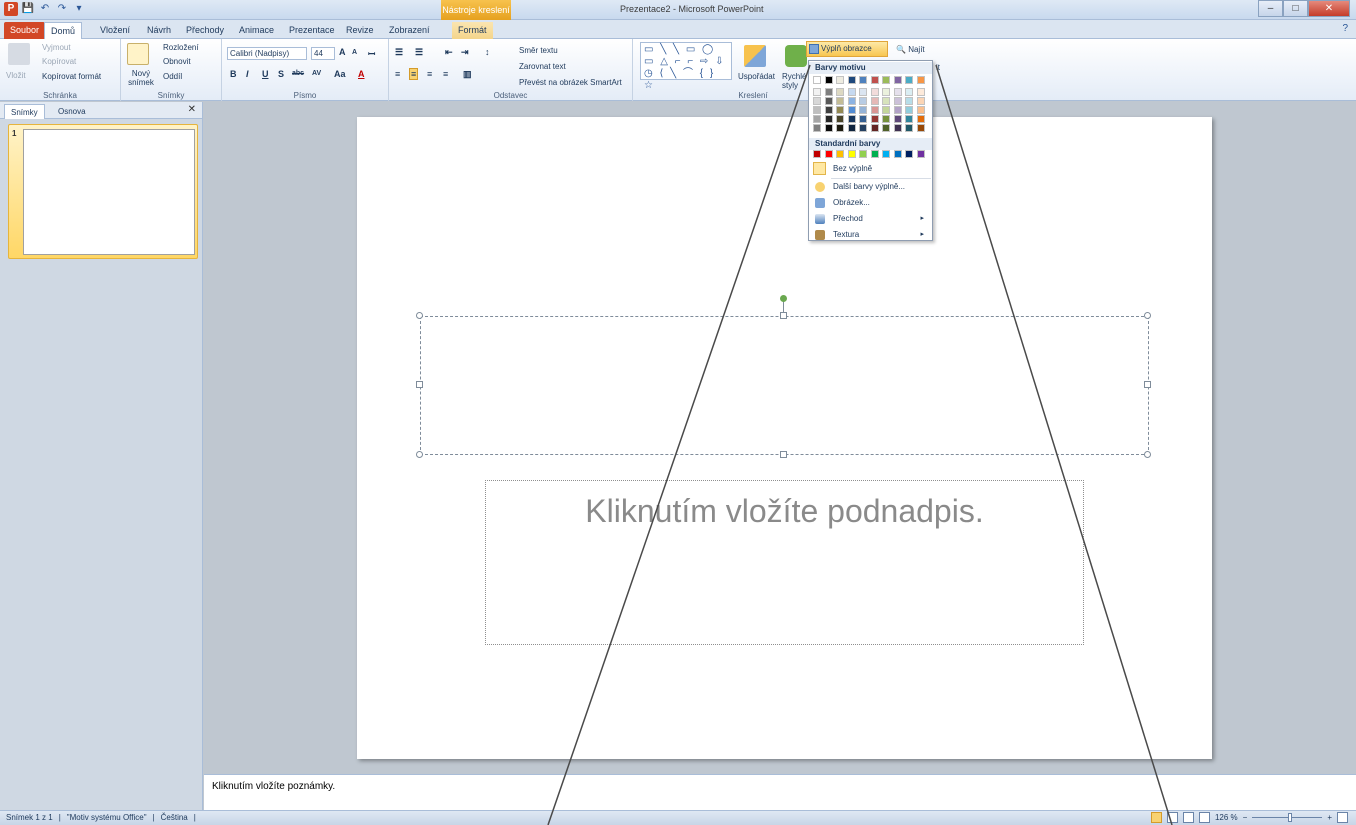 The width and height of the screenshot is (1356, 825). Describe the element at coordinates (256, 30) in the screenshot. I see `tab-animations: Animace` at that location.